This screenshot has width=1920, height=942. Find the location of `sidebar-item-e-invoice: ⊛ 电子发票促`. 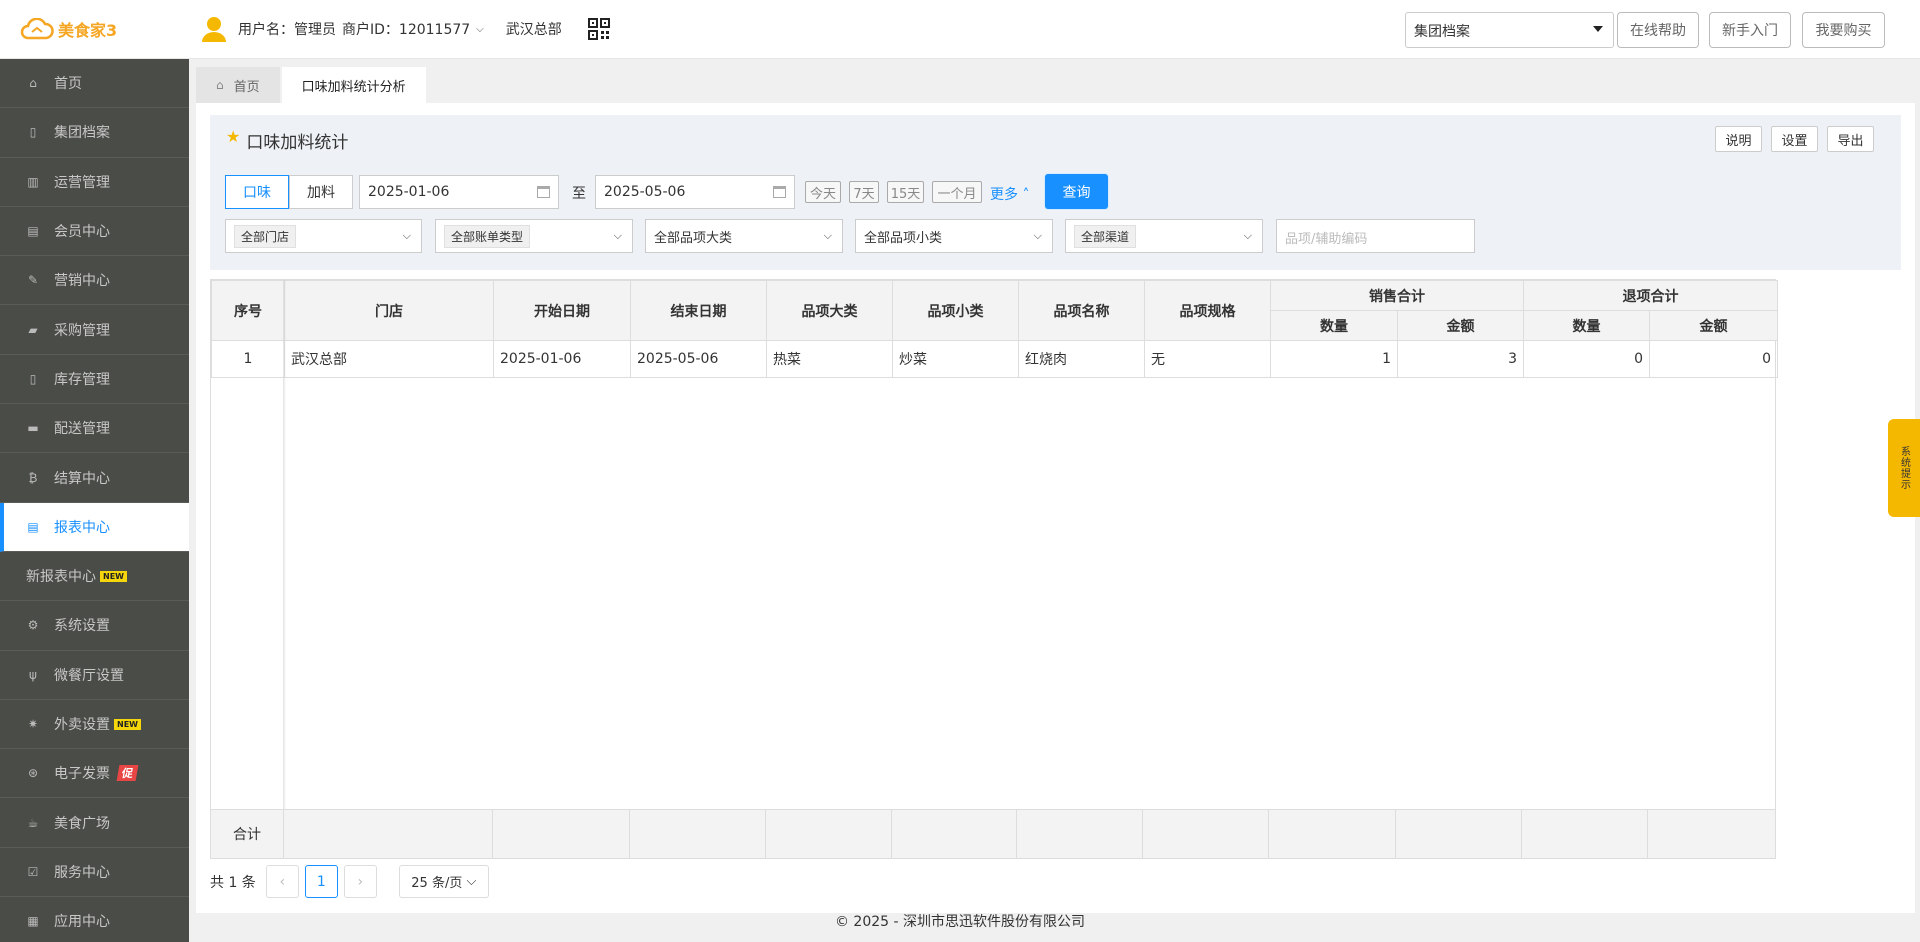

sidebar-item-e-invoice: ⊛ 电子发票促 is located at coordinates (94, 774).